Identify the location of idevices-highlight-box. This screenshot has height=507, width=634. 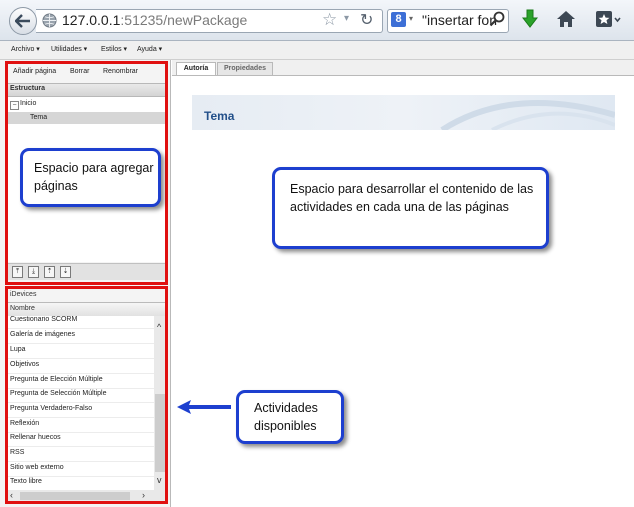
(86, 395).